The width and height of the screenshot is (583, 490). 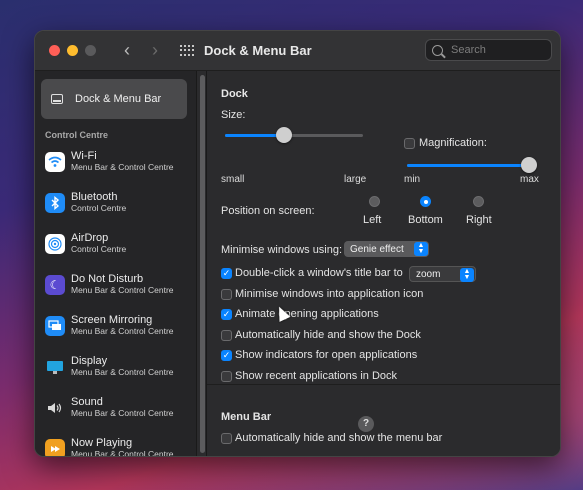 I want to click on minimise-into-icon-label: Minimise windows into application icon, so click(x=329, y=294).